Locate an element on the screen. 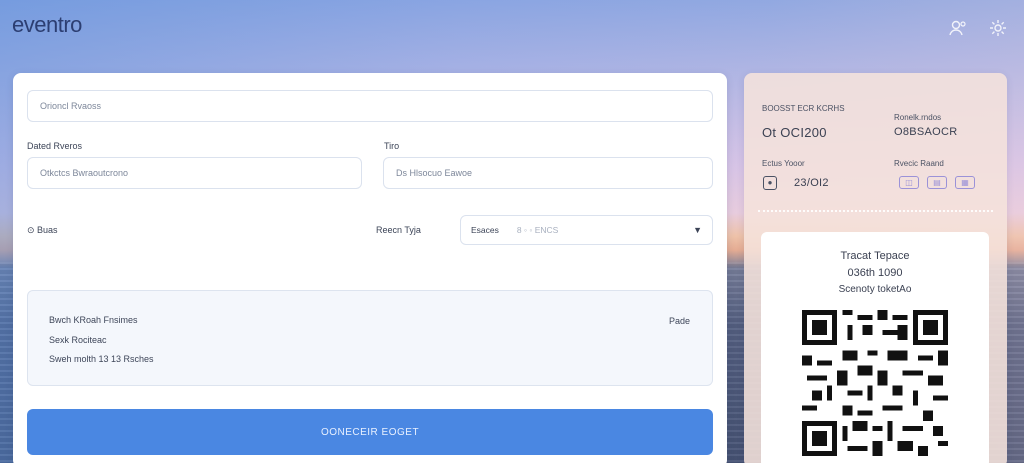  confirm-ticket-button: OONECEIR EOGET is located at coordinates (370, 432).